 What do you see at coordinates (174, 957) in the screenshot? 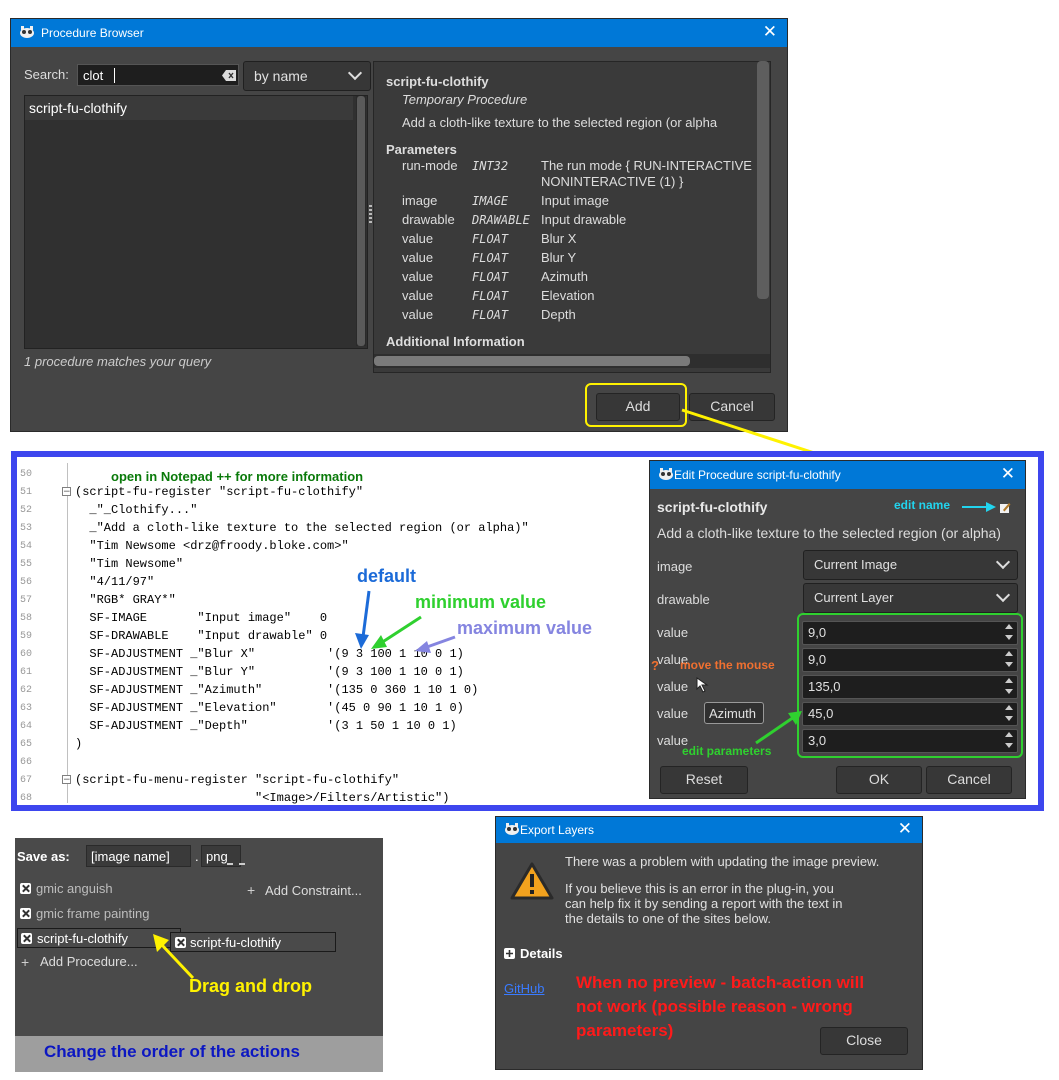
I see `yellow-drag-arrow` at bounding box center [174, 957].